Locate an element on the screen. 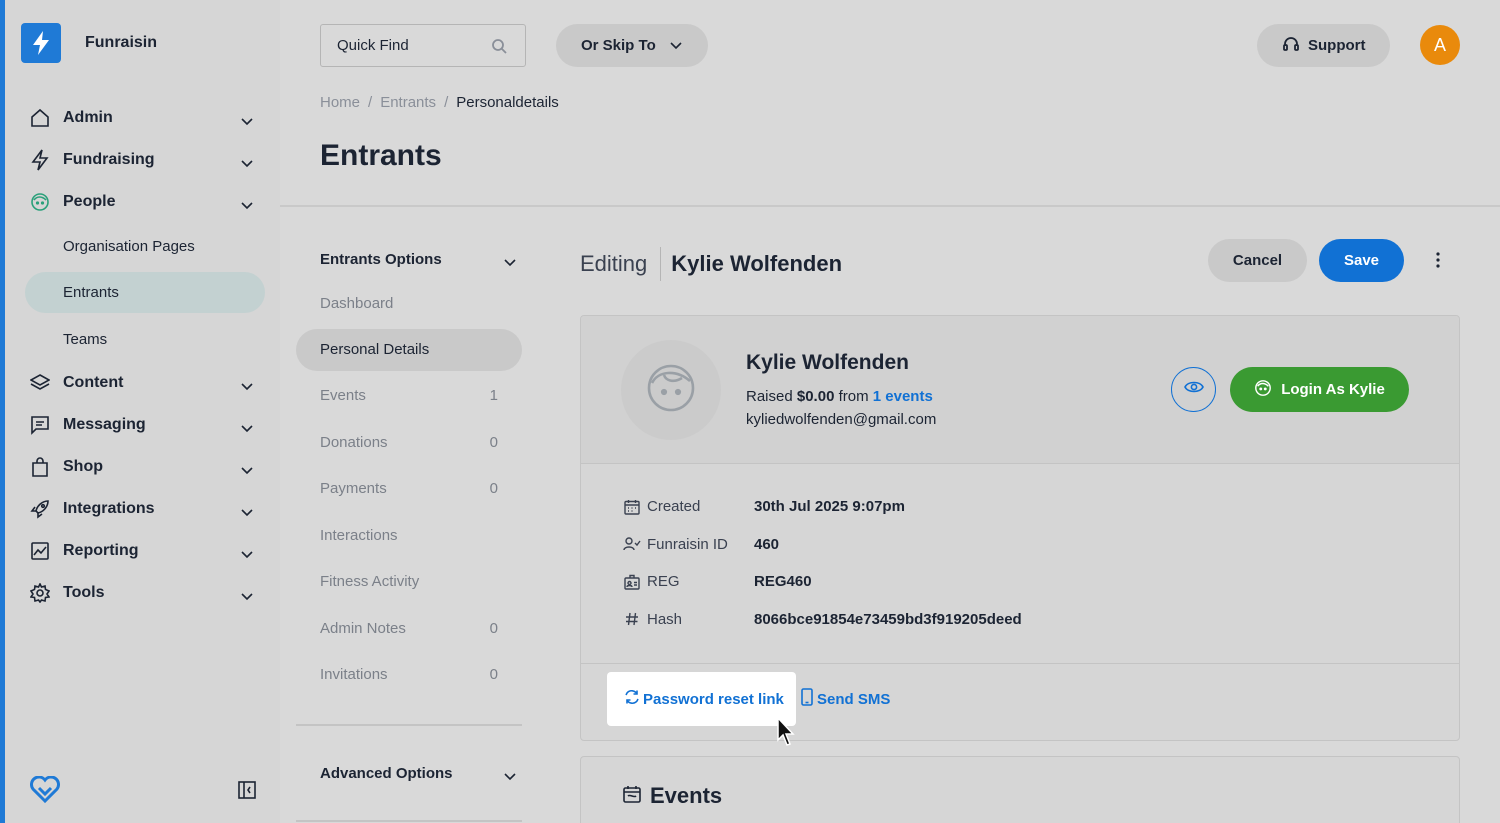 This screenshot has width=1500, height=823. support-button: Support is located at coordinates (1323, 45).